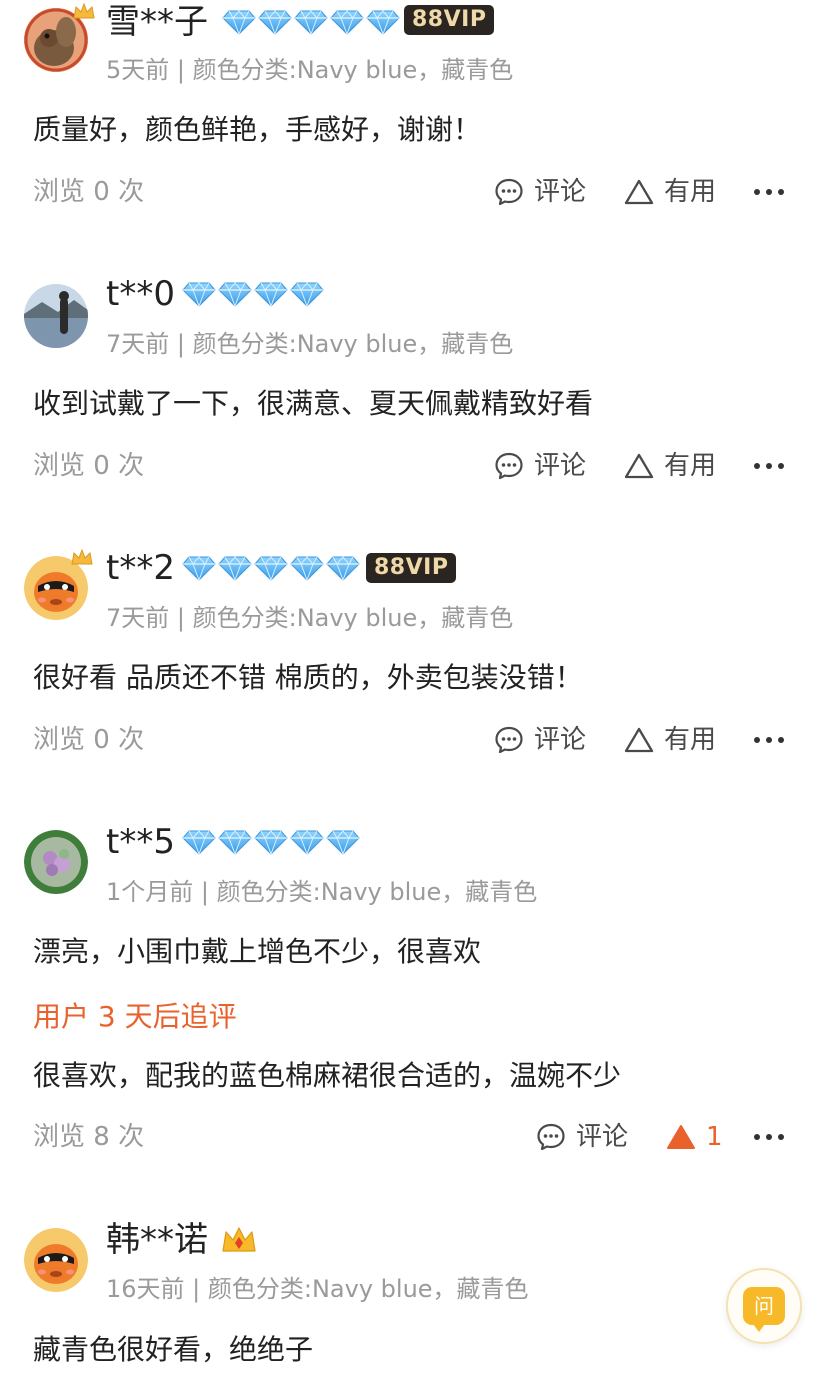 This screenshot has width=828, height=1386. I want to click on review-meta: 1个月前 | 颜色分类:Navy blue，藏青色, so click(322, 892).